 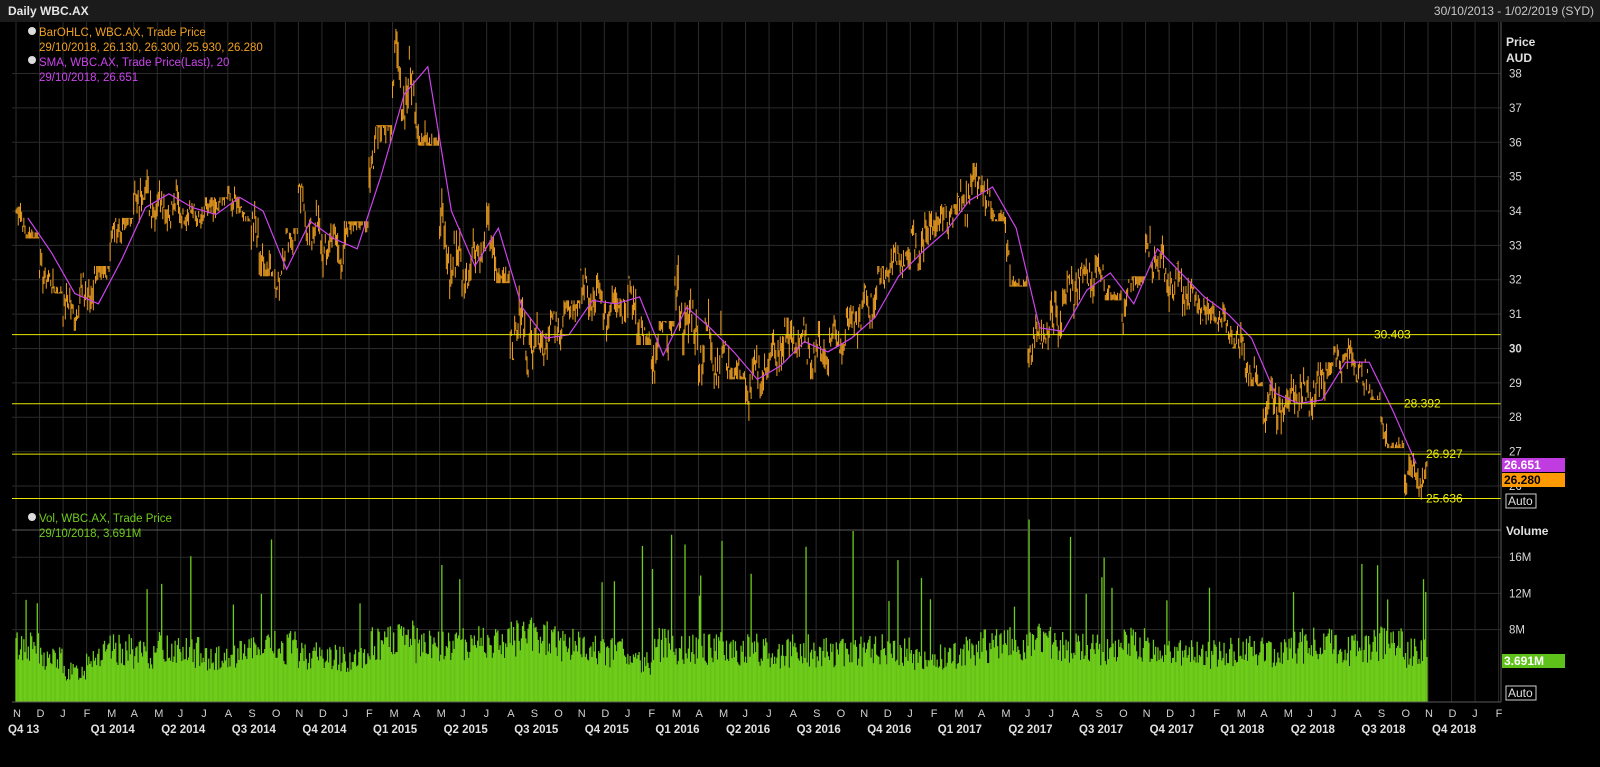 I want to click on legend-sma-label: SMA, WBC.AX, Trade Price(Last), 20, so click(x=134, y=63).